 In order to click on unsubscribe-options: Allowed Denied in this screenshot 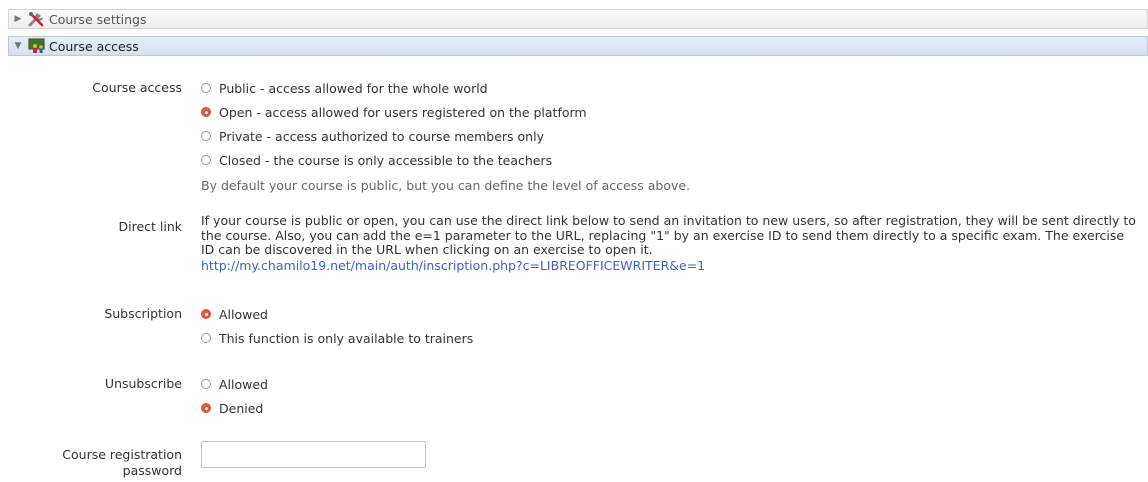, I will do `click(234, 396)`.